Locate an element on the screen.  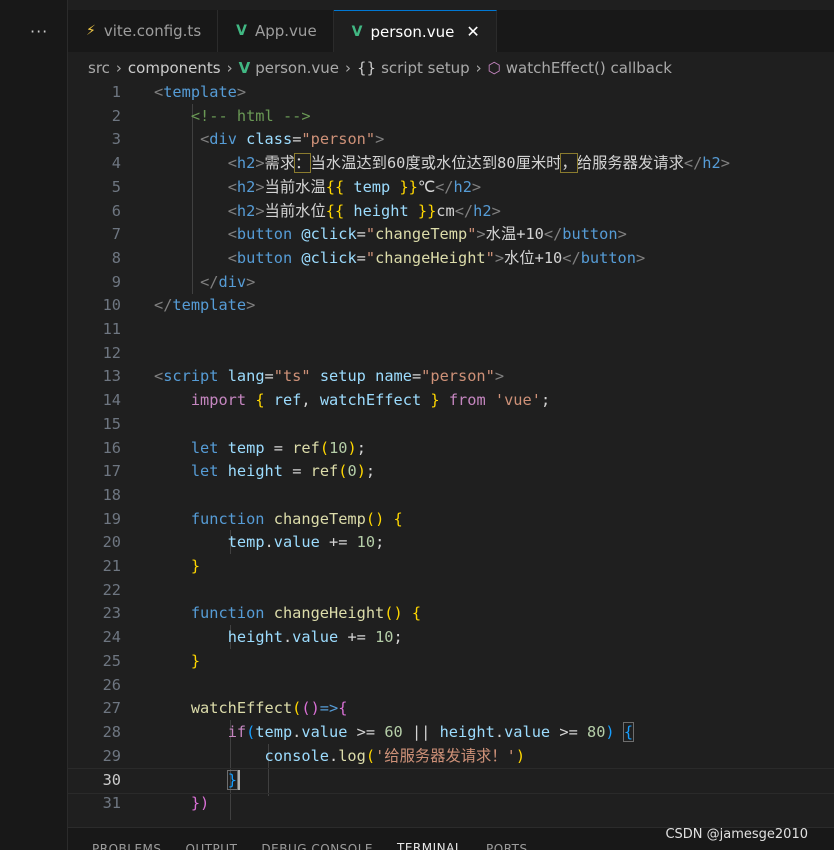
code-line: 23 function changeHeight() { is located at coordinates (451, 614).